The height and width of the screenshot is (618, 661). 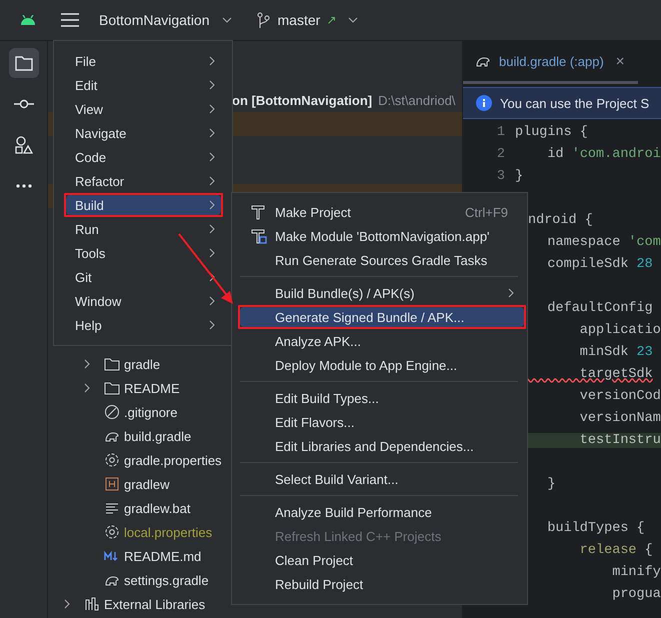 I want to click on code-line: ndroid {, so click(x=560, y=220).